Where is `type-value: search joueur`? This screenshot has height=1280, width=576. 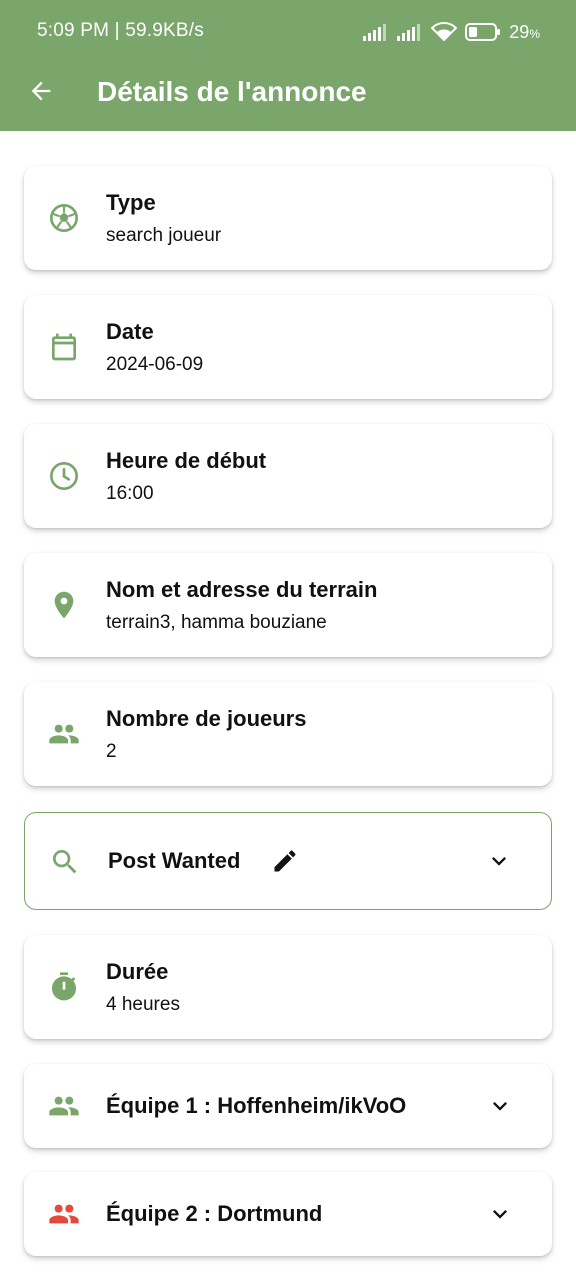
type-value: search joueur is located at coordinates (164, 235).